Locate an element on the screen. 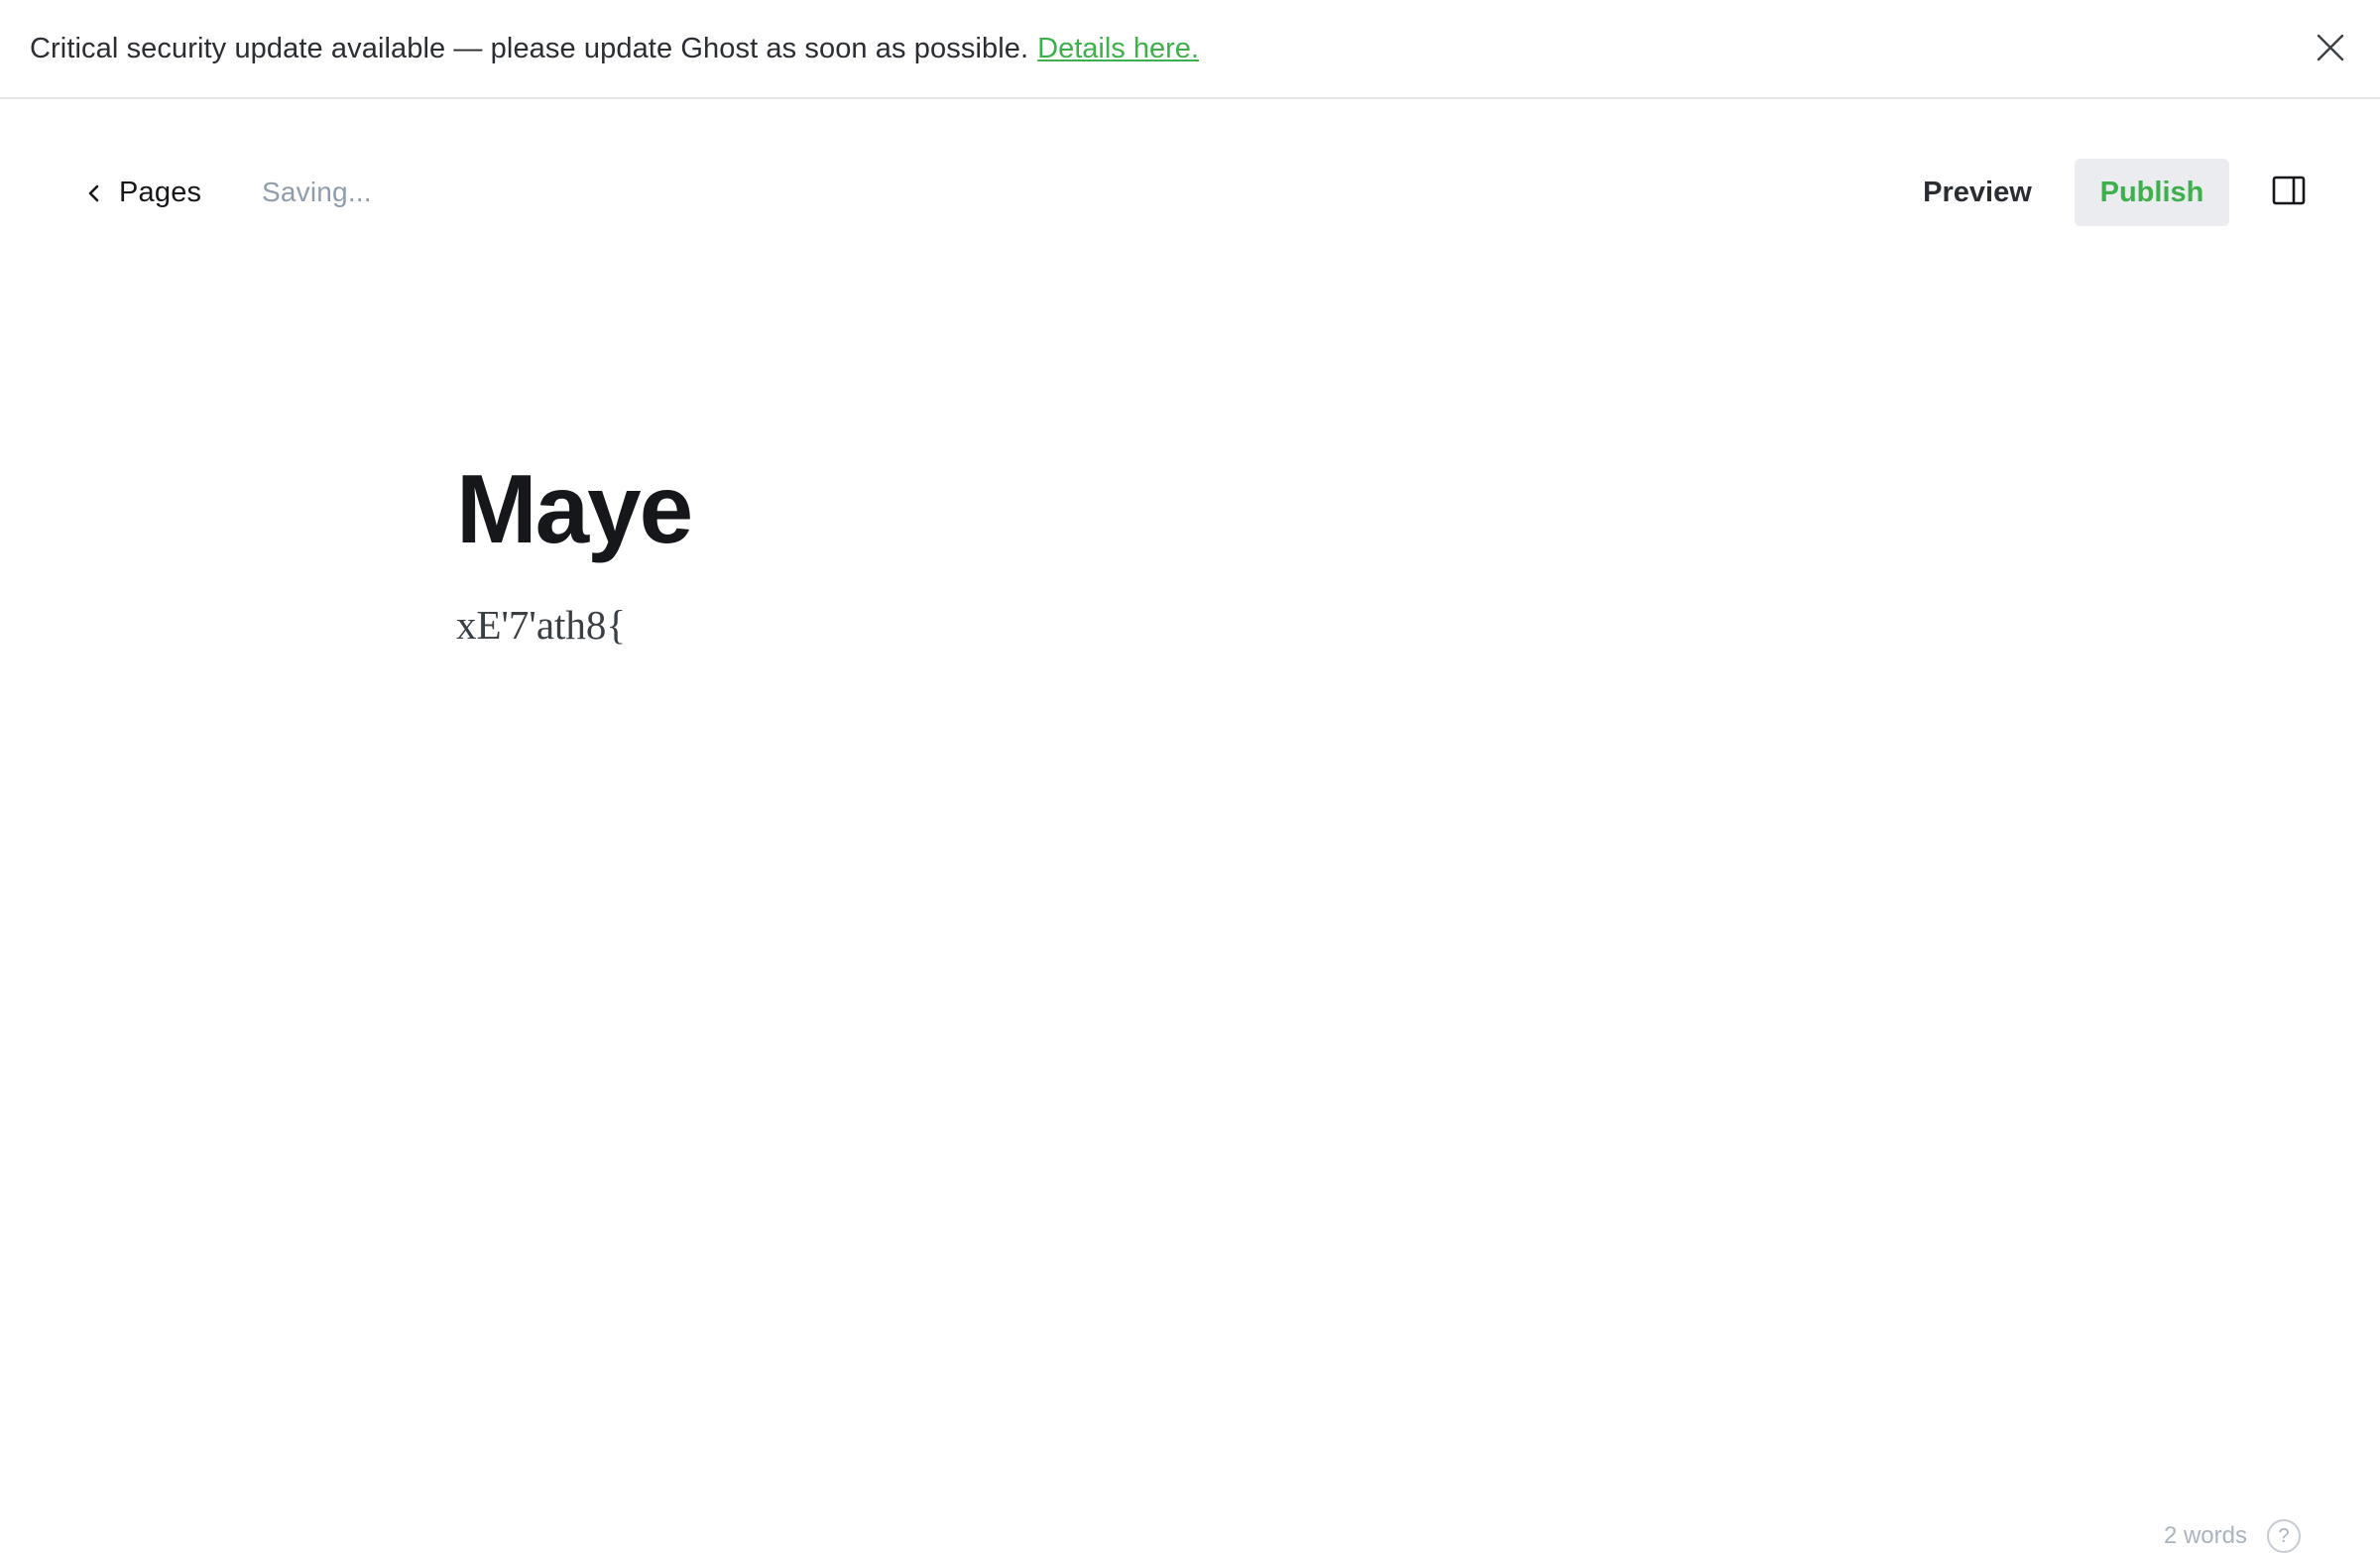 Image resolution: width=2380 pixels, height=1553 pixels. chevron-left-icon is located at coordinates (94, 193).